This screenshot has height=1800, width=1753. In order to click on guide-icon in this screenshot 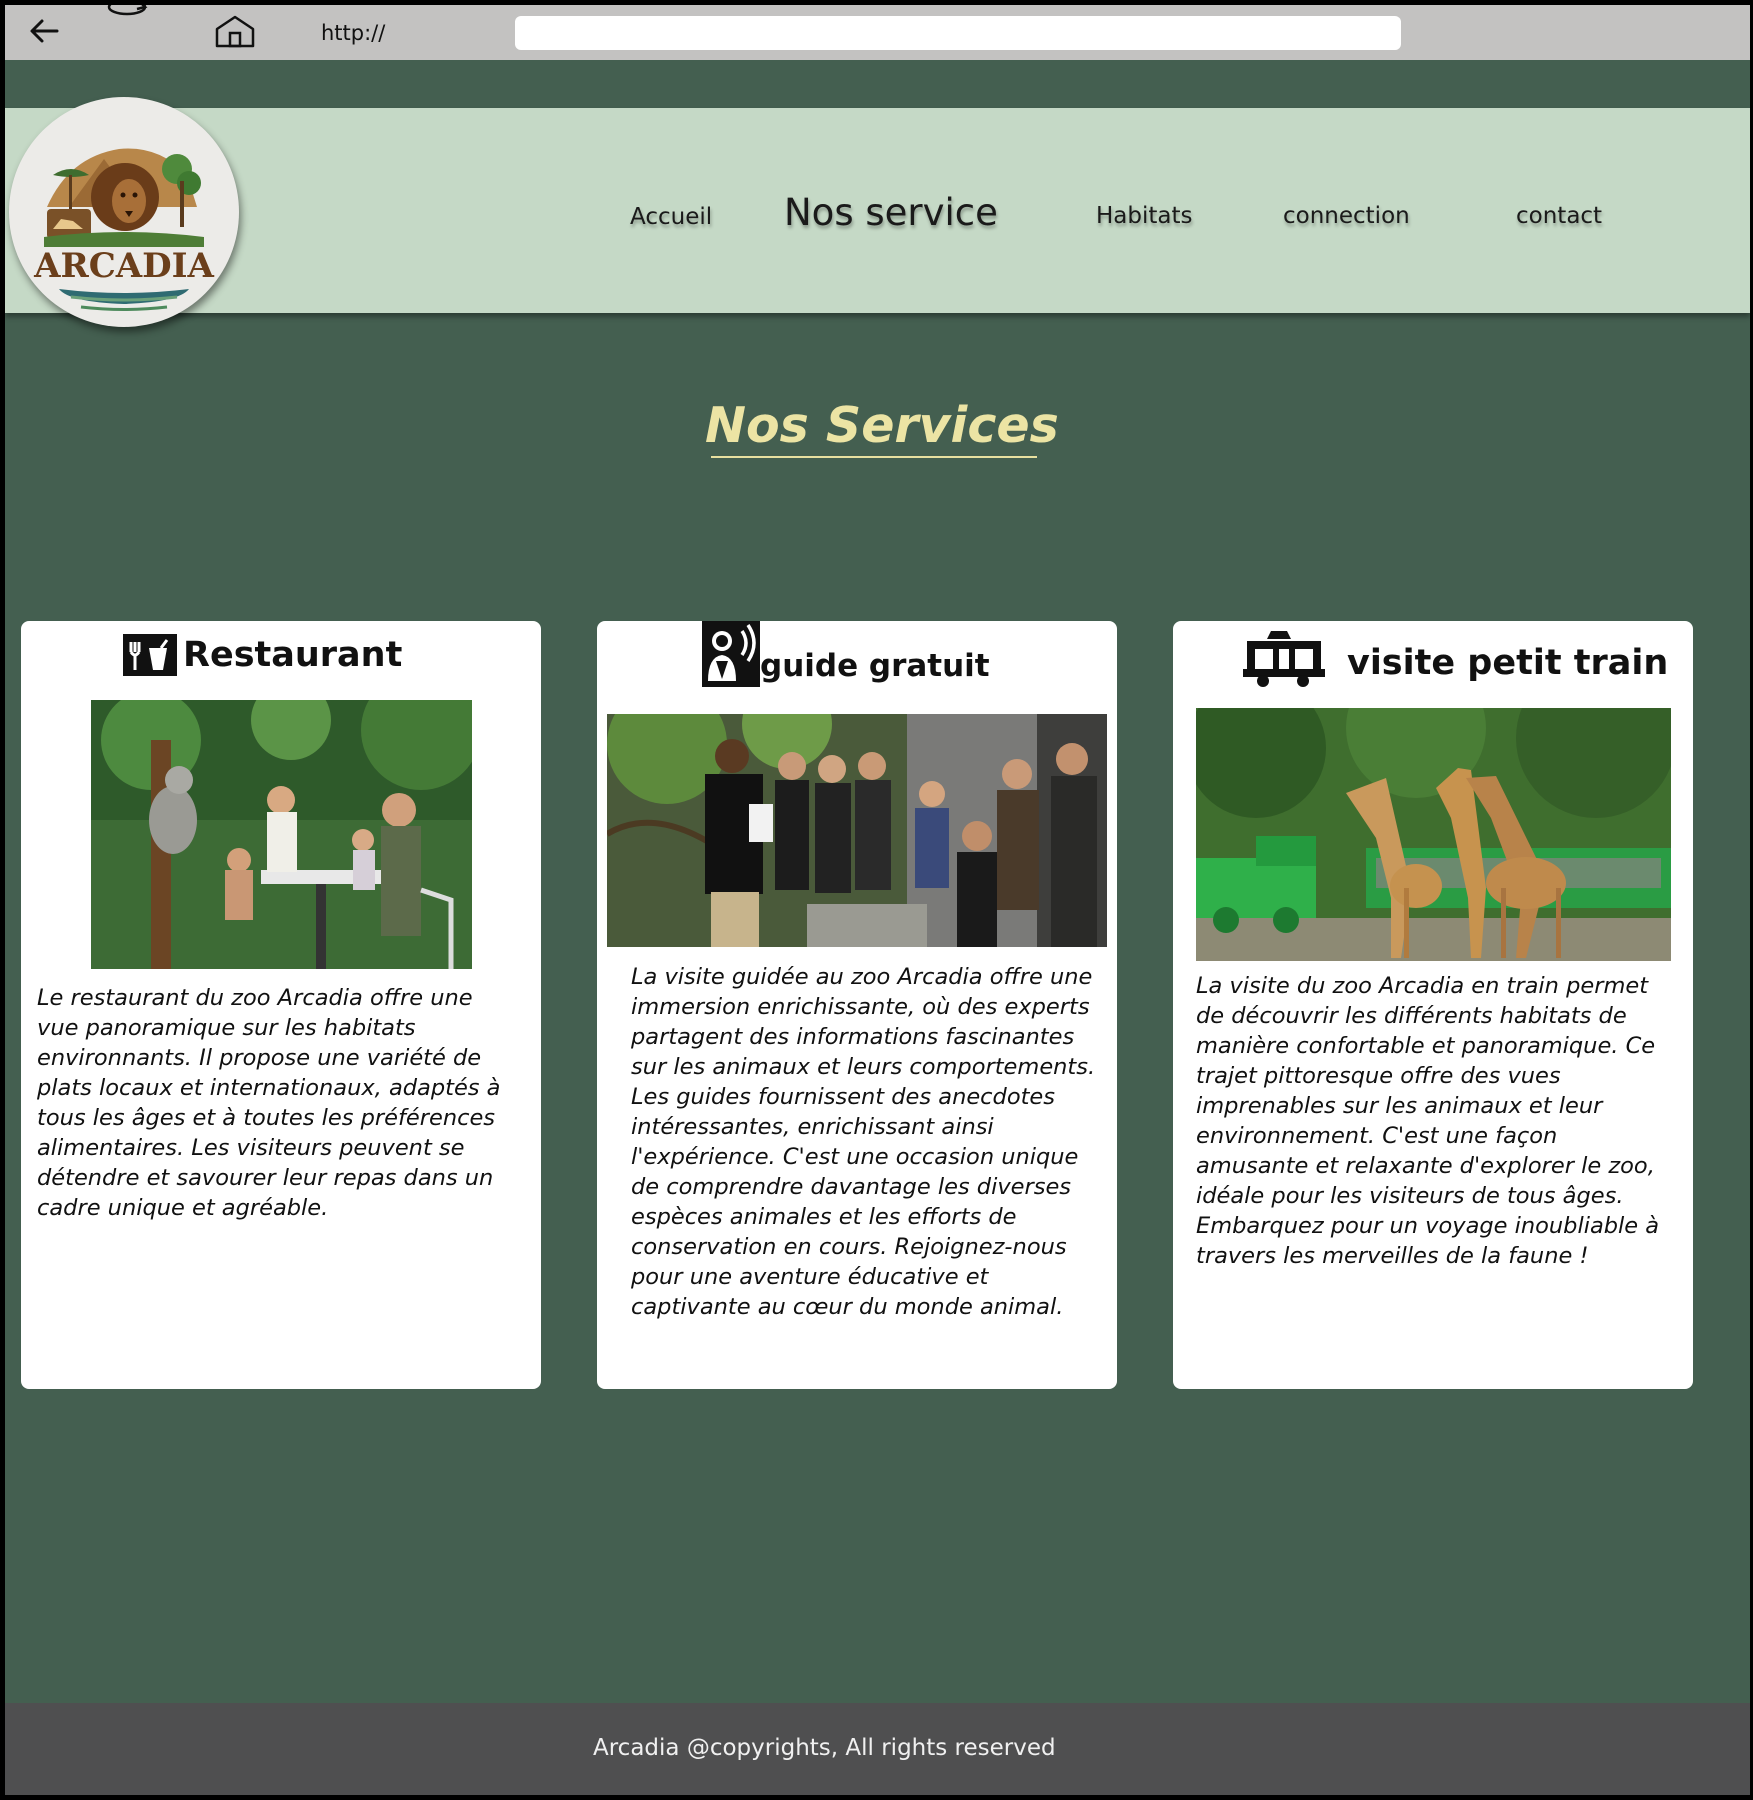, I will do `click(731, 654)`.